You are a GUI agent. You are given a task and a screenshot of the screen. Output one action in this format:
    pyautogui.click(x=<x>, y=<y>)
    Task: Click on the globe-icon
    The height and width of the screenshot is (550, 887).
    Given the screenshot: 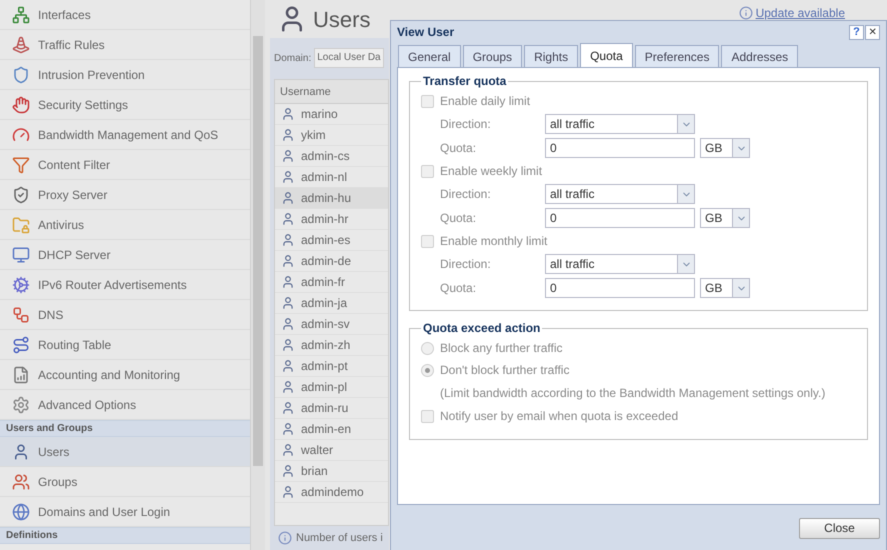 What is the action you would take?
    pyautogui.click(x=21, y=511)
    